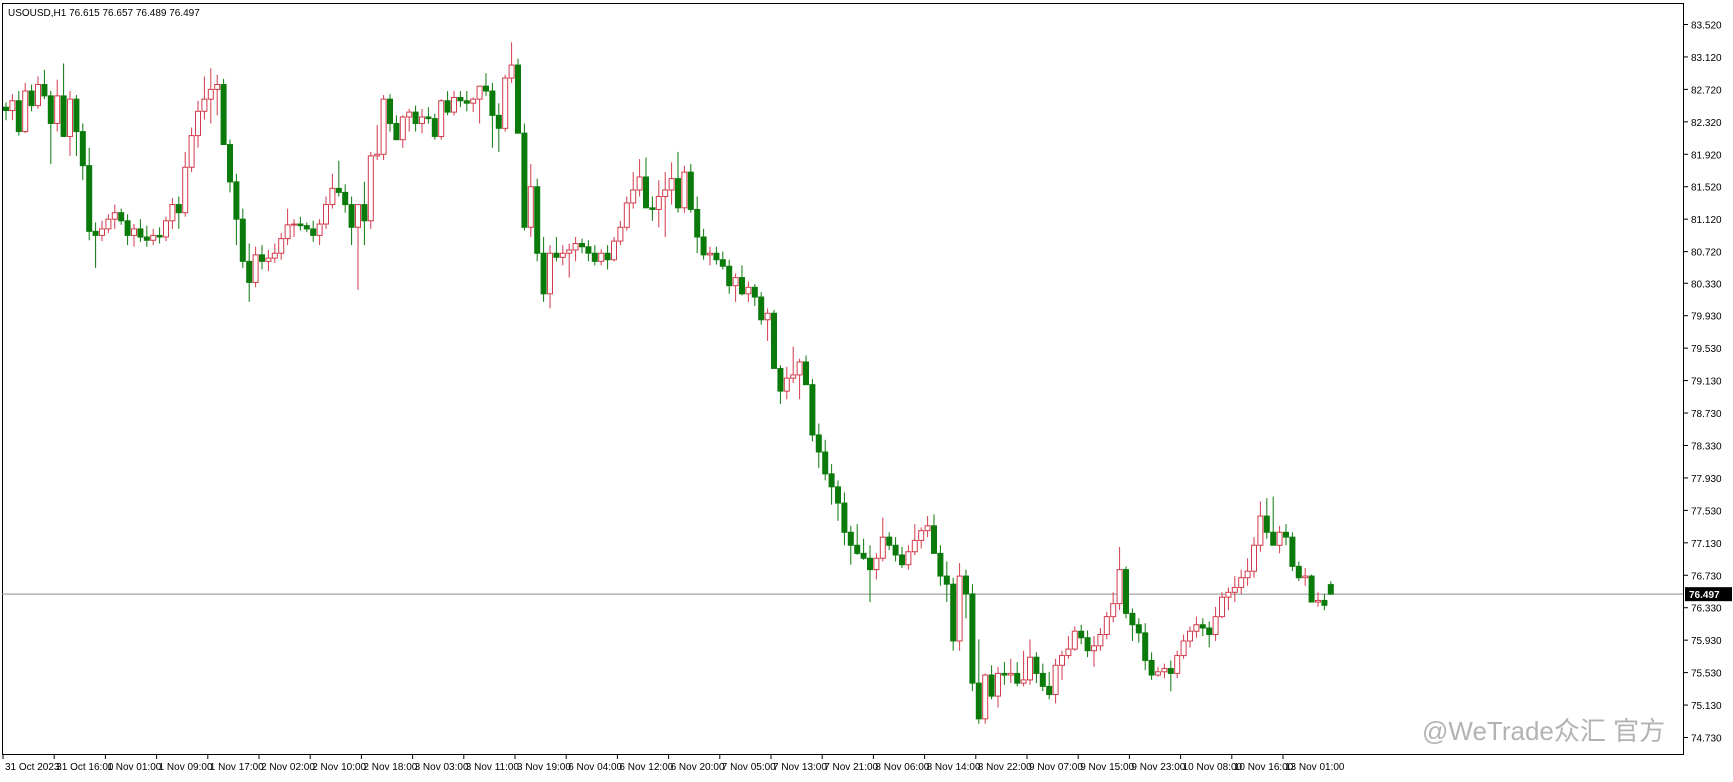 The image size is (1733, 782). Describe the element at coordinates (1706, 706) in the screenshot. I see `y-tick-label: 75.130` at that location.